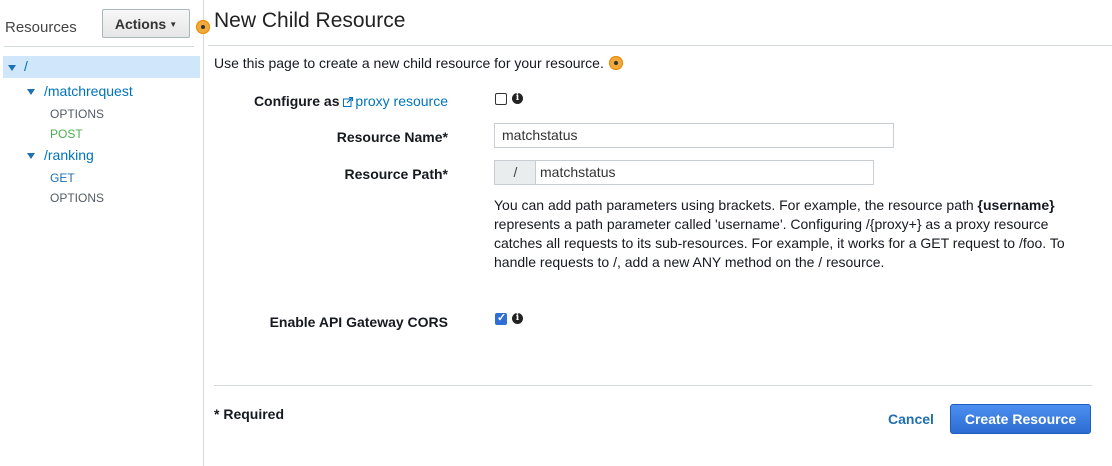 The width and height of the screenshot is (1112, 466). Describe the element at coordinates (62, 178) in the screenshot. I see `method-get: GET` at that location.